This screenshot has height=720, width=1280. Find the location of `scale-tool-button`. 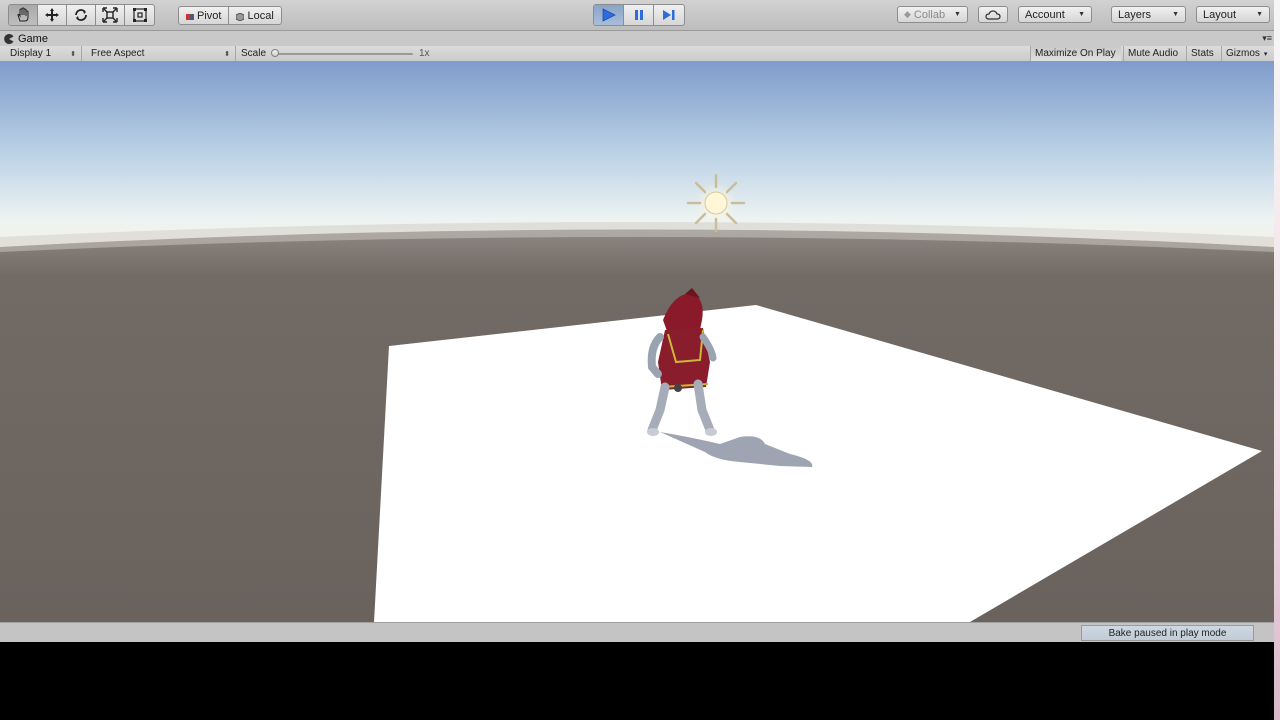

scale-tool-button is located at coordinates (110, 15).